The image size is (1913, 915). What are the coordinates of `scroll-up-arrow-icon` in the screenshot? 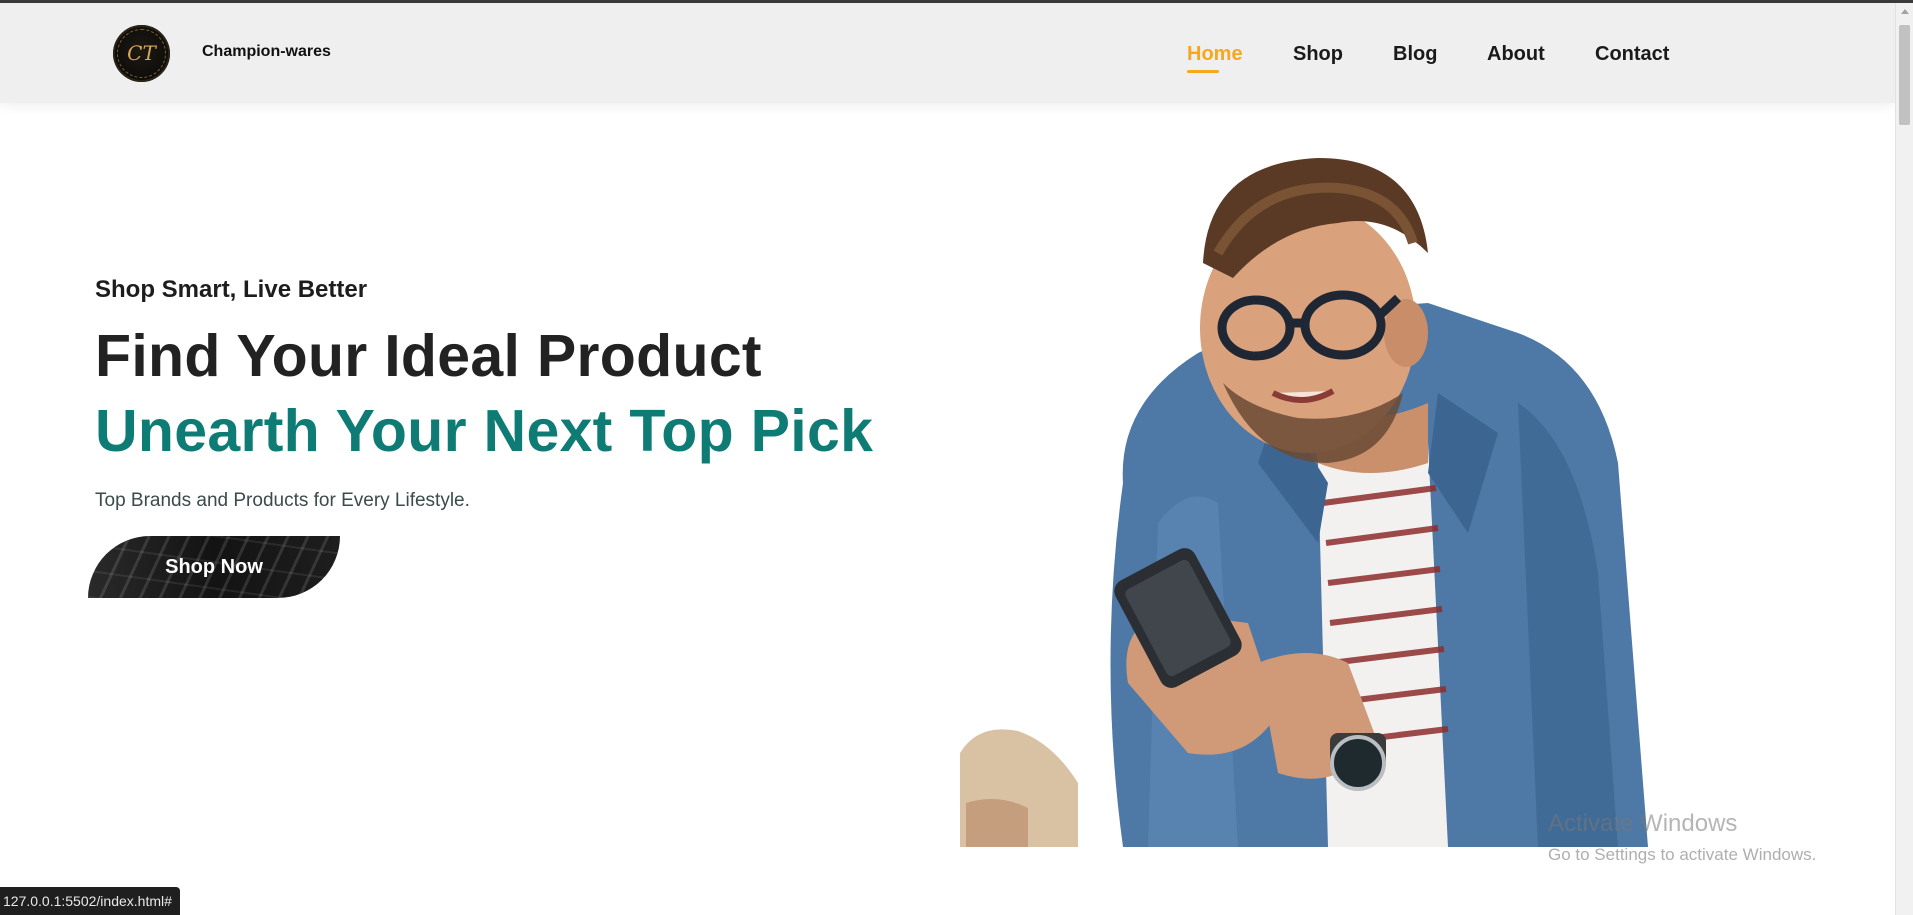 It's located at (1905, 11).